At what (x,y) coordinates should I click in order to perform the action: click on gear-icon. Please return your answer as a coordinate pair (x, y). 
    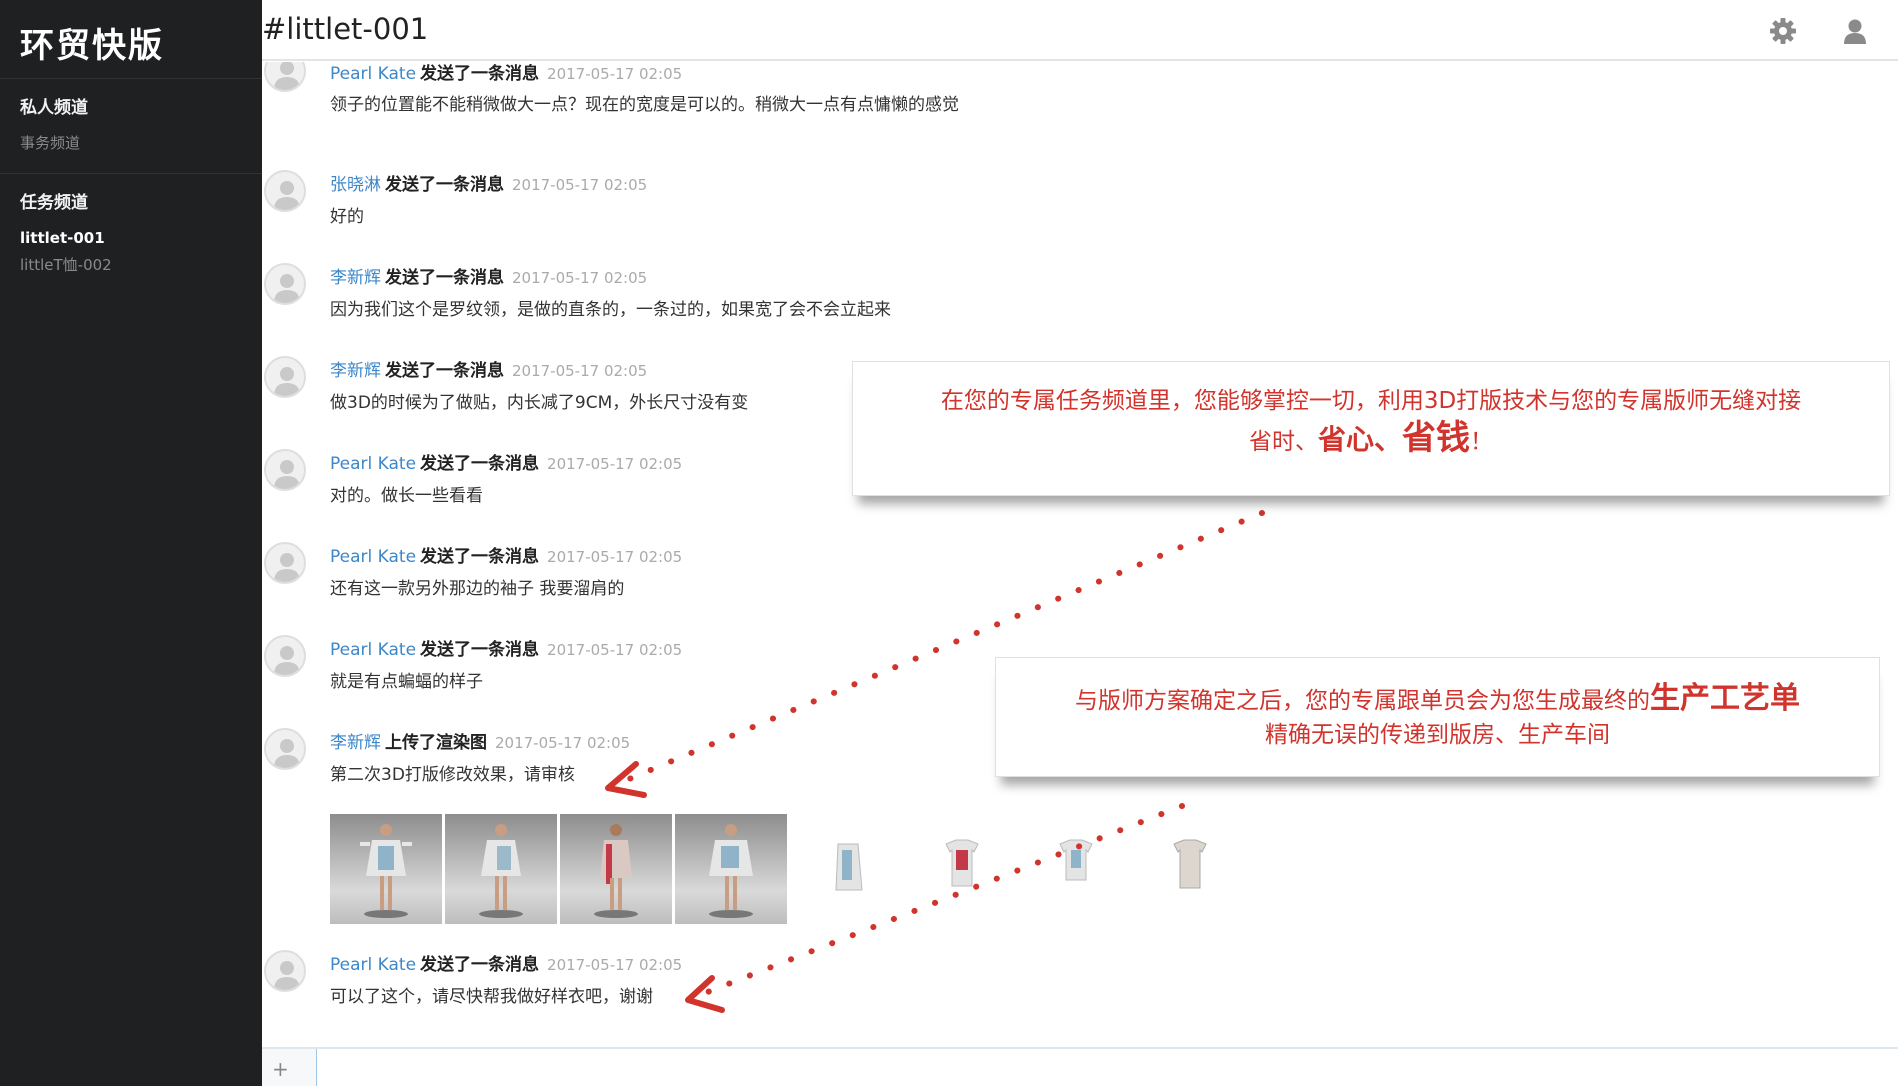
    Looking at the image, I should click on (1783, 31).